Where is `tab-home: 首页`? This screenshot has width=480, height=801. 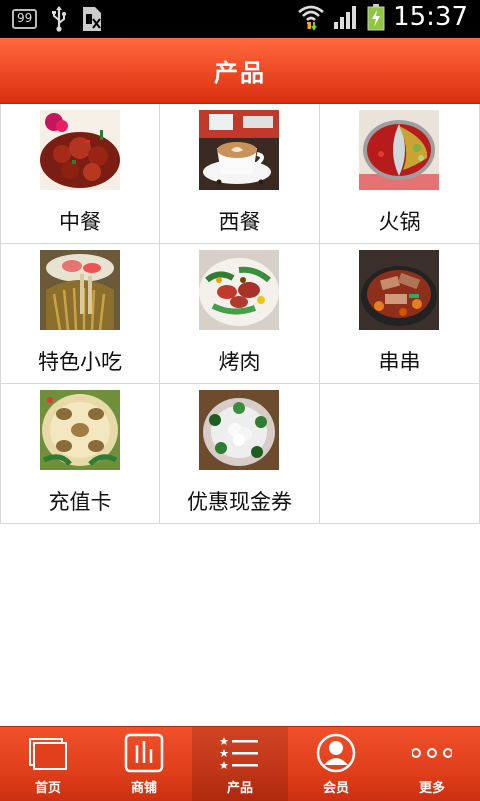
tab-home: 首页 is located at coordinates (48, 764).